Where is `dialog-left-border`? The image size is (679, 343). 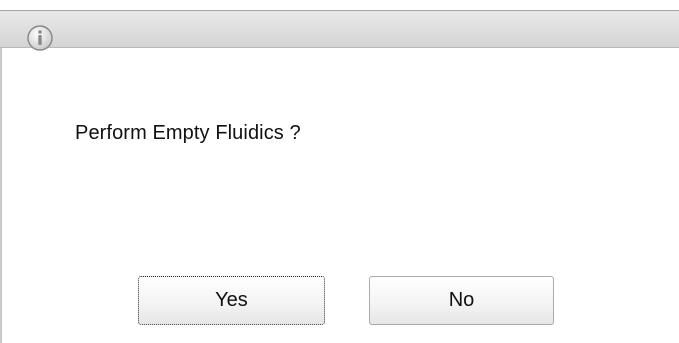 dialog-left-border is located at coordinates (1, 195).